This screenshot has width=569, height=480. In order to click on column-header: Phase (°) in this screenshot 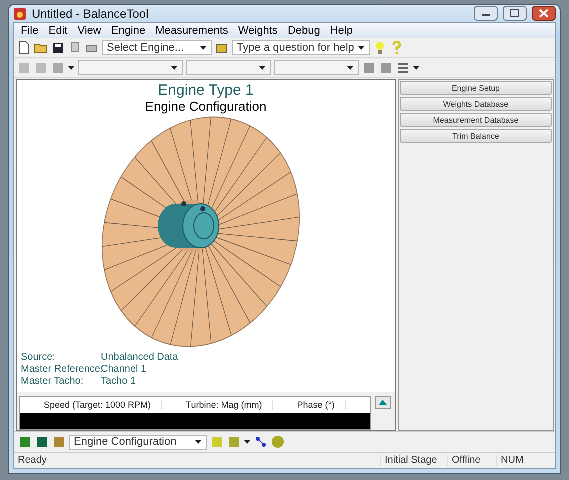, I will do `click(309, 405)`.